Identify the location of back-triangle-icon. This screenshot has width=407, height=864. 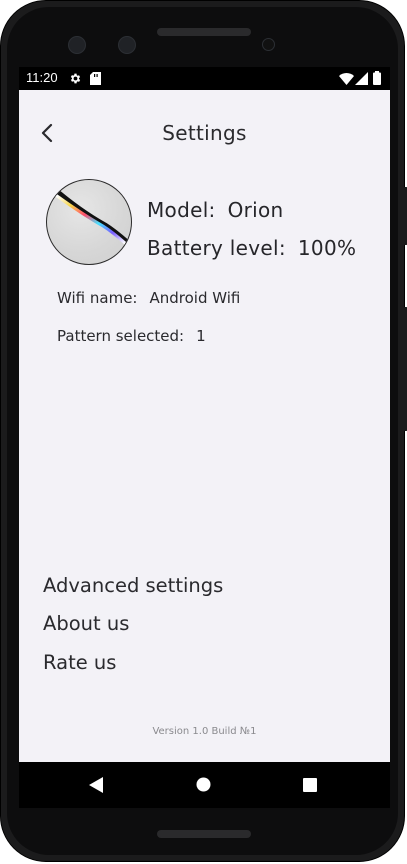
(96, 785).